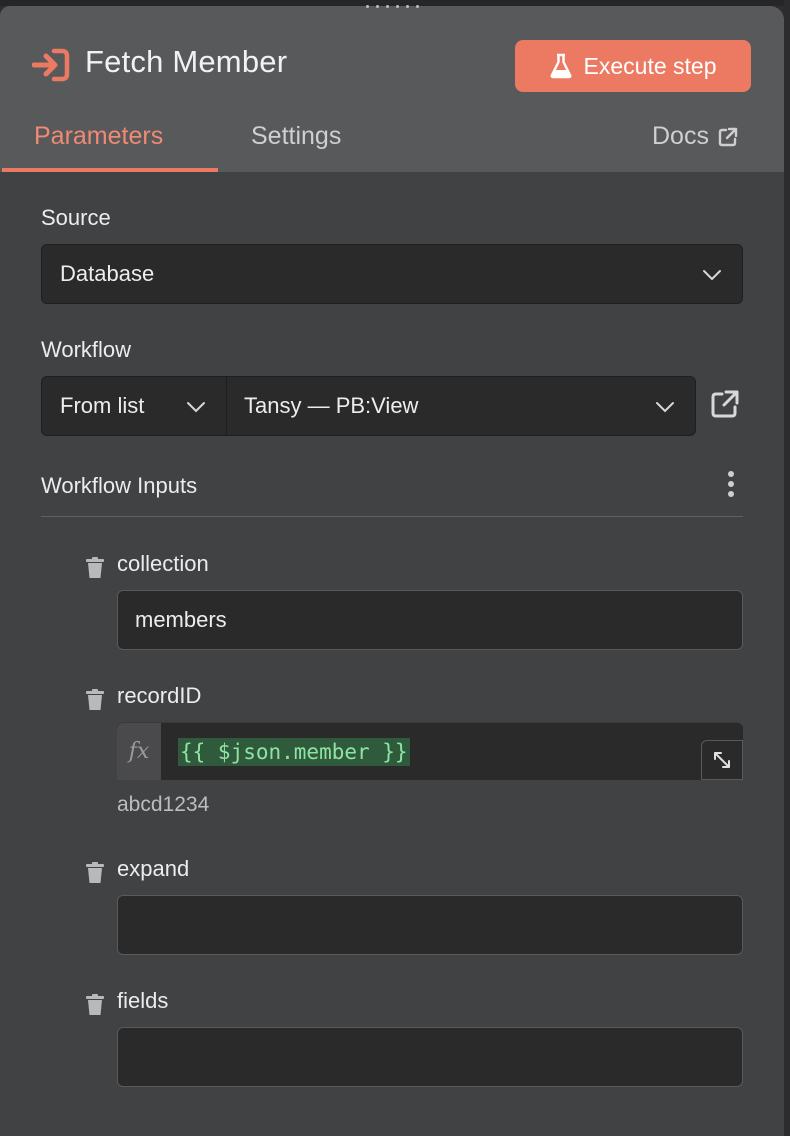 Image resolution: width=790 pixels, height=1136 pixels. I want to click on expand-expression-button, so click(722, 760).